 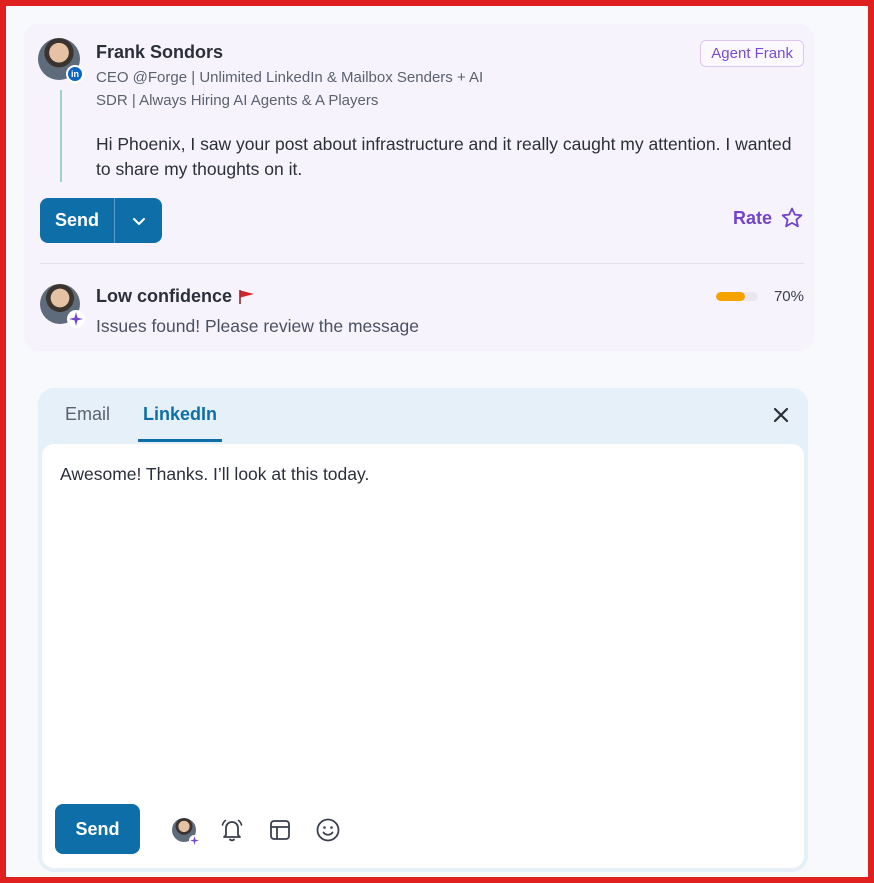 What do you see at coordinates (87, 423) in the screenshot?
I see `tab-email: Email` at bounding box center [87, 423].